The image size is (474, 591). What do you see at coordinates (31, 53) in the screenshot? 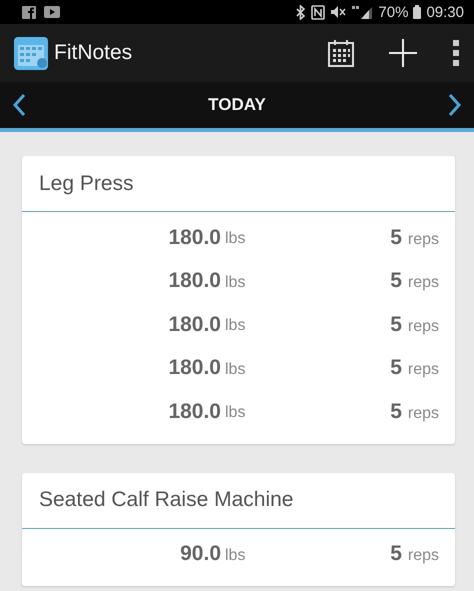
I see `calendar-logo-icon` at bounding box center [31, 53].